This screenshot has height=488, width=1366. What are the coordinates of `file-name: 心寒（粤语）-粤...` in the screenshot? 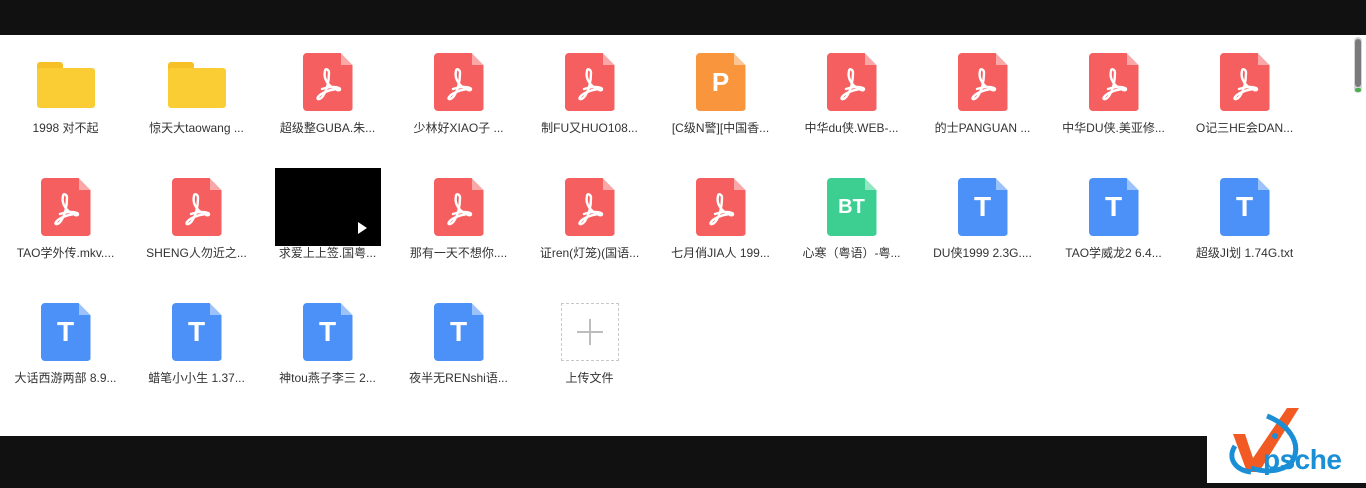 It's located at (851, 253).